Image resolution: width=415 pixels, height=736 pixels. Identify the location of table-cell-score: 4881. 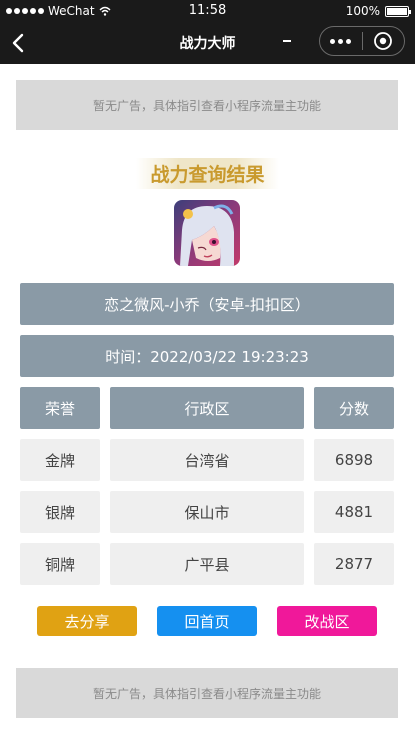
(354, 512).